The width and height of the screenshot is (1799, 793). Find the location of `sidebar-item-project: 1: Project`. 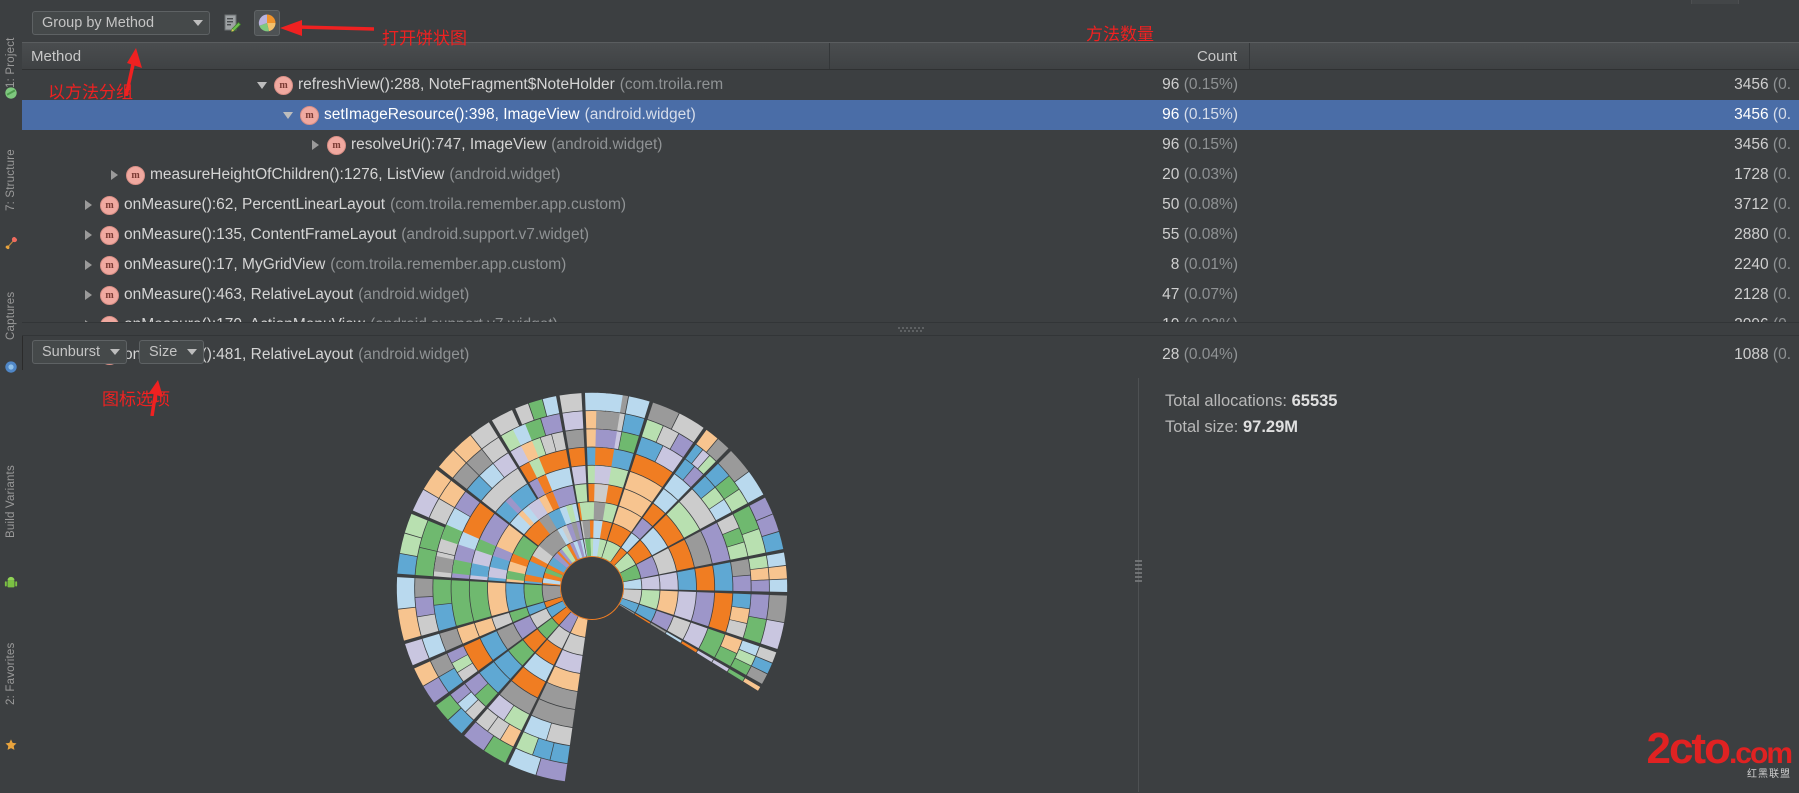

sidebar-item-project: 1: Project is located at coordinates (11, 63).